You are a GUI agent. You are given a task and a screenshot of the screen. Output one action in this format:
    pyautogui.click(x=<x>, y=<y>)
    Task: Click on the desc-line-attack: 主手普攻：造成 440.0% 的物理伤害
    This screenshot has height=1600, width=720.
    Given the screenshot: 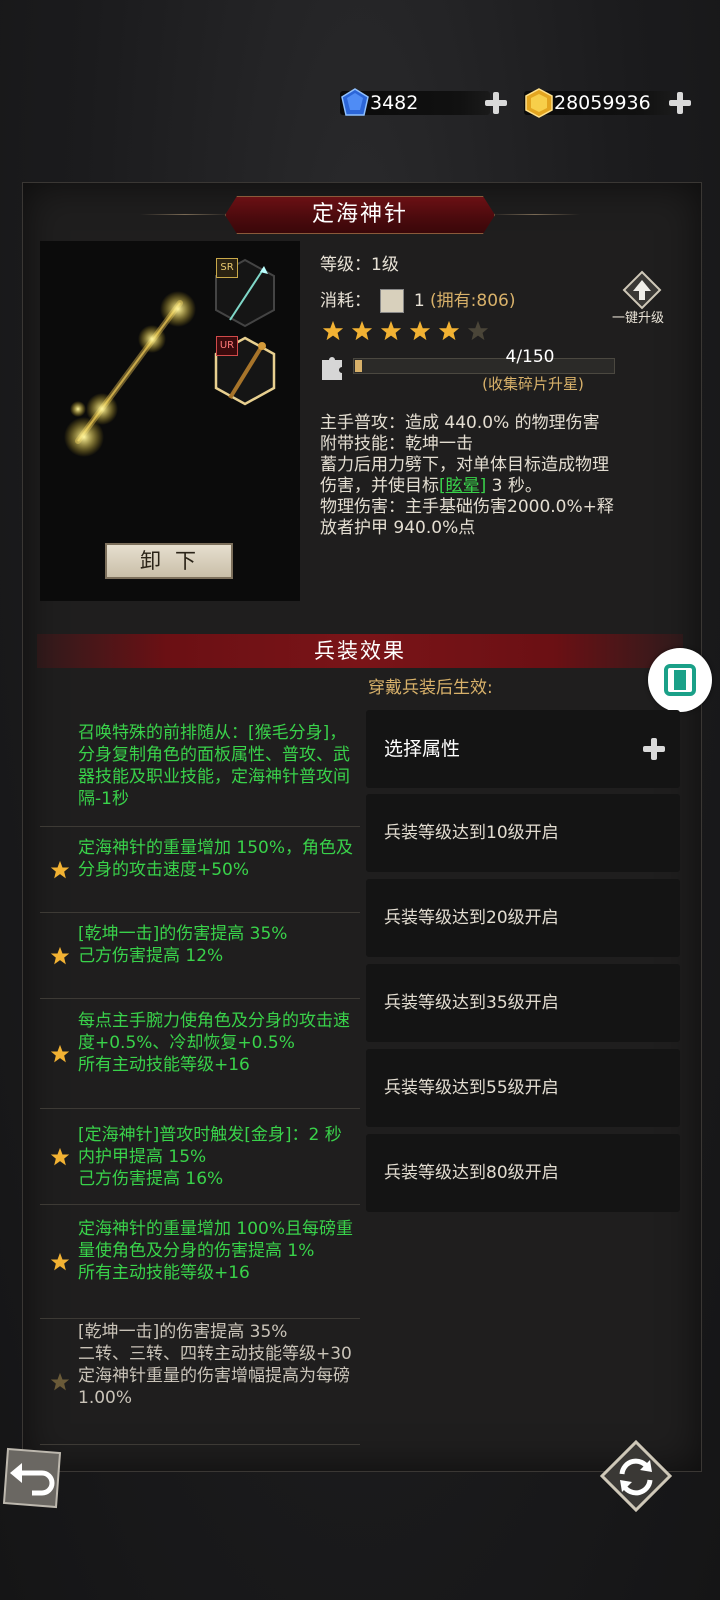 What is the action you would take?
    pyautogui.click(x=460, y=423)
    